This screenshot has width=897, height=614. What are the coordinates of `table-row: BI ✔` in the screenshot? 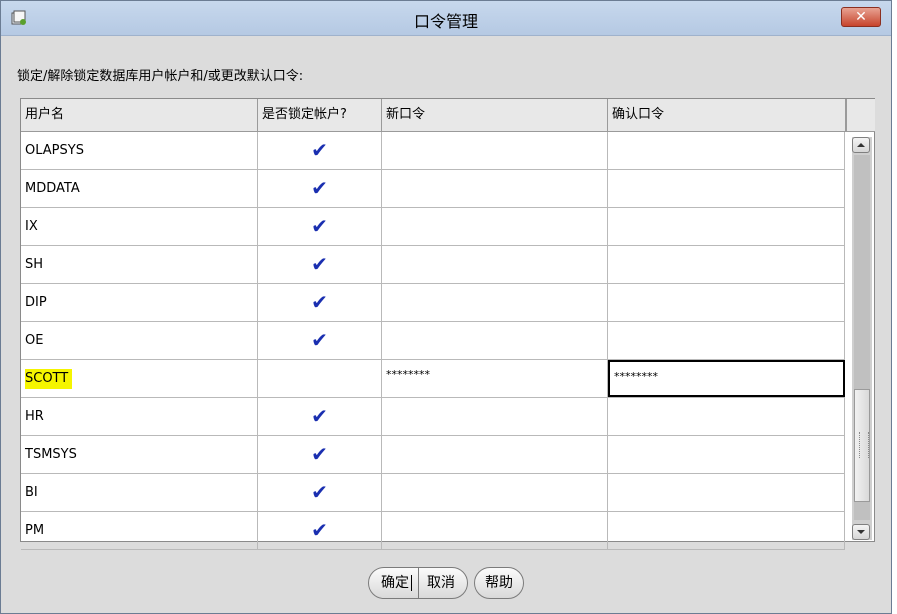 It's located at (433, 493).